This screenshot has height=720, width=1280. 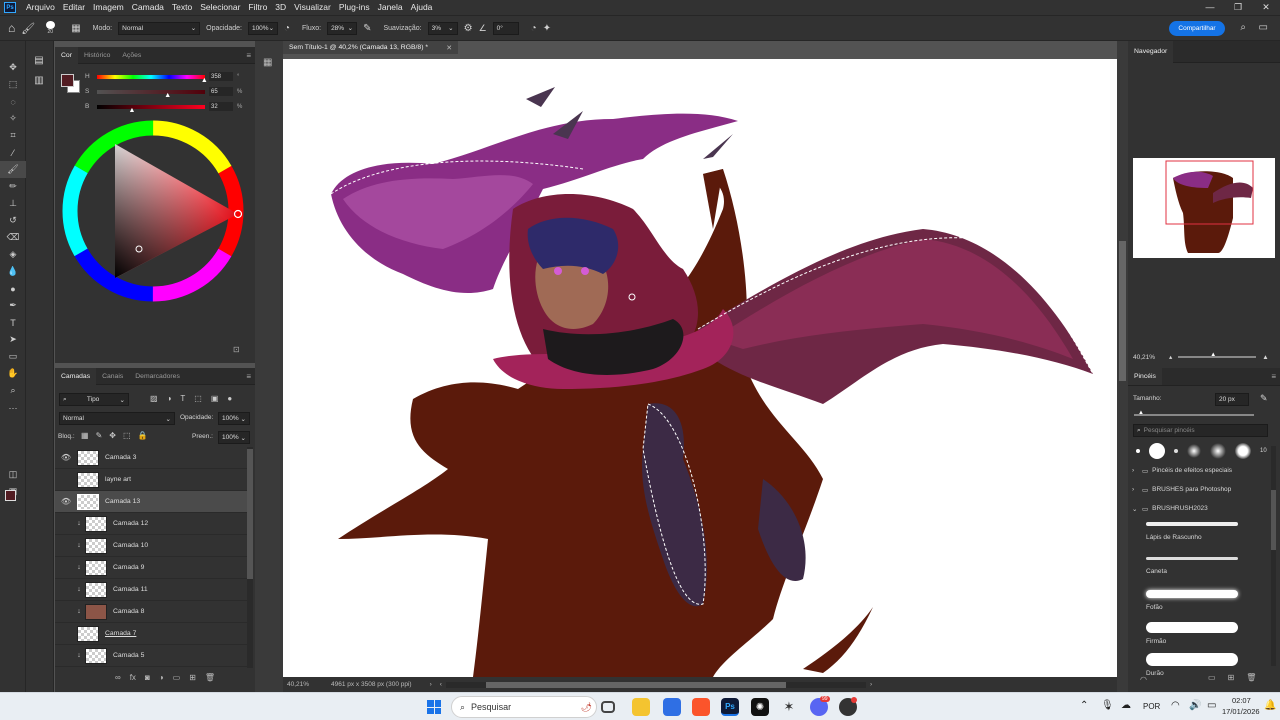 I want to click on tab-historico: Histórico, so click(x=97, y=55).